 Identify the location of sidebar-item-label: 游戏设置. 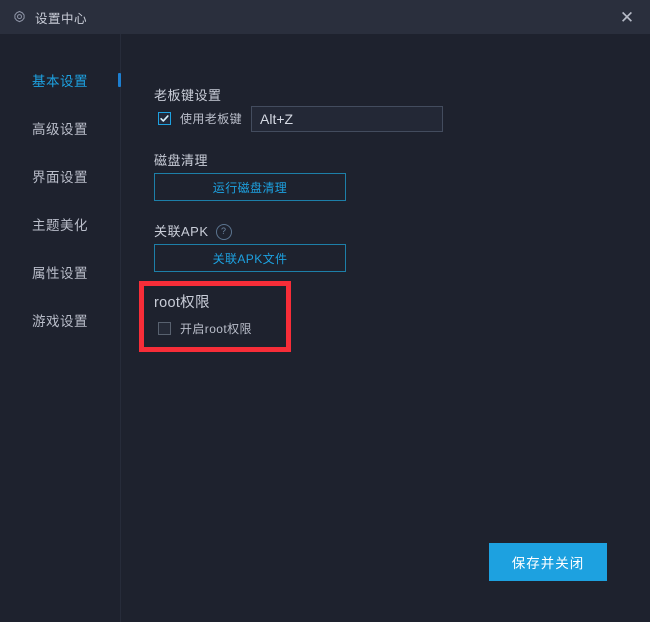
(60, 321).